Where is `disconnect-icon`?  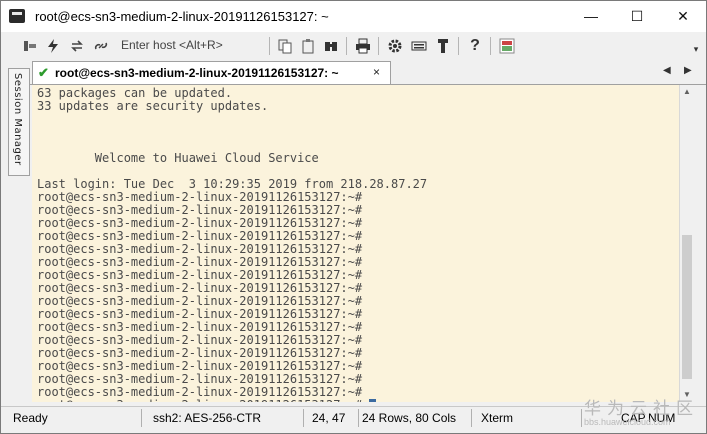
disconnect-icon is located at coordinates (101, 46).